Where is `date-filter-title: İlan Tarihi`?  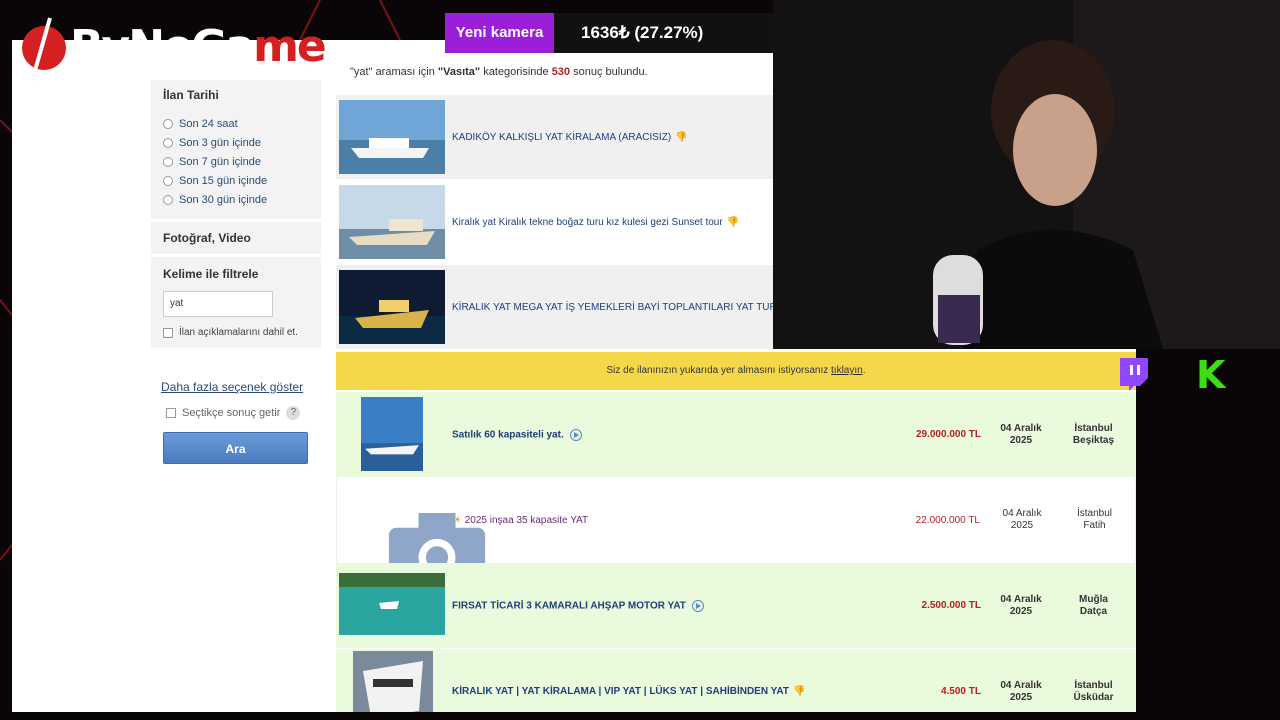 date-filter-title: İlan Tarihi is located at coordinates (191, 95).